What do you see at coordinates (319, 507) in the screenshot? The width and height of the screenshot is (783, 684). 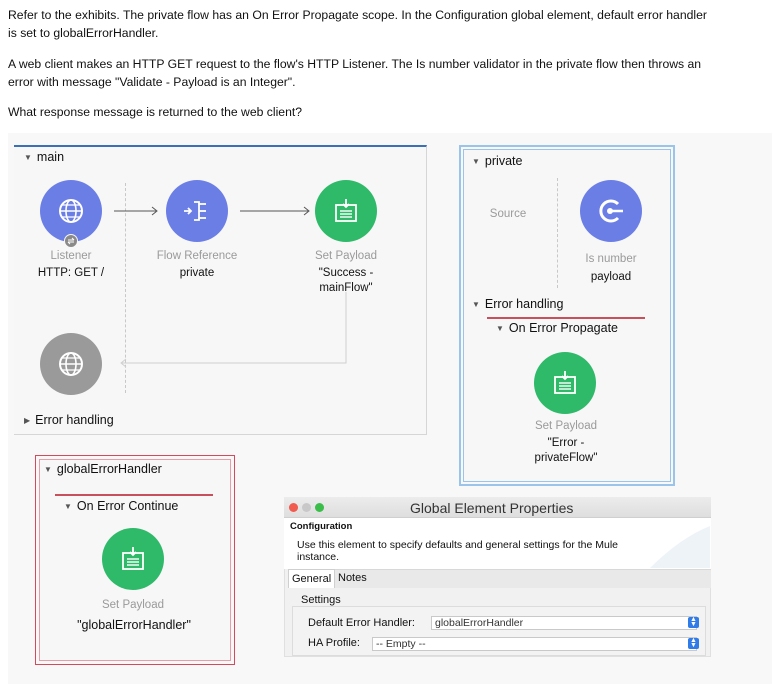 I see `maximize-window-icon` at bounding box center [319, 507].